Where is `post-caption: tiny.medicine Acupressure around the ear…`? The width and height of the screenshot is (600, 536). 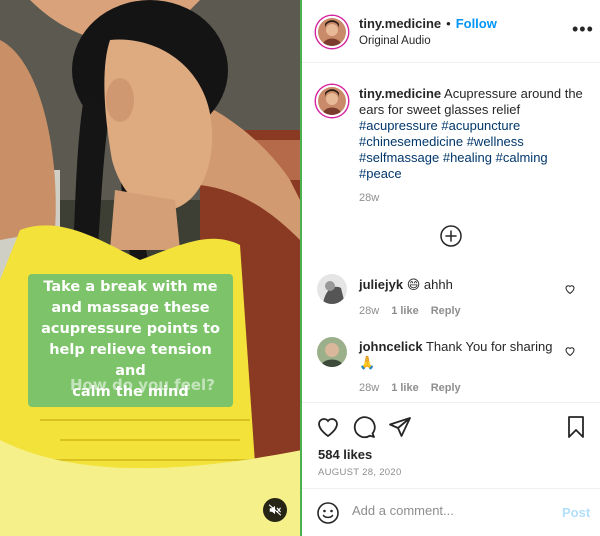 post-caption: tiny.medicine Acupressure around the ear… is located at coordinates (474, 134).